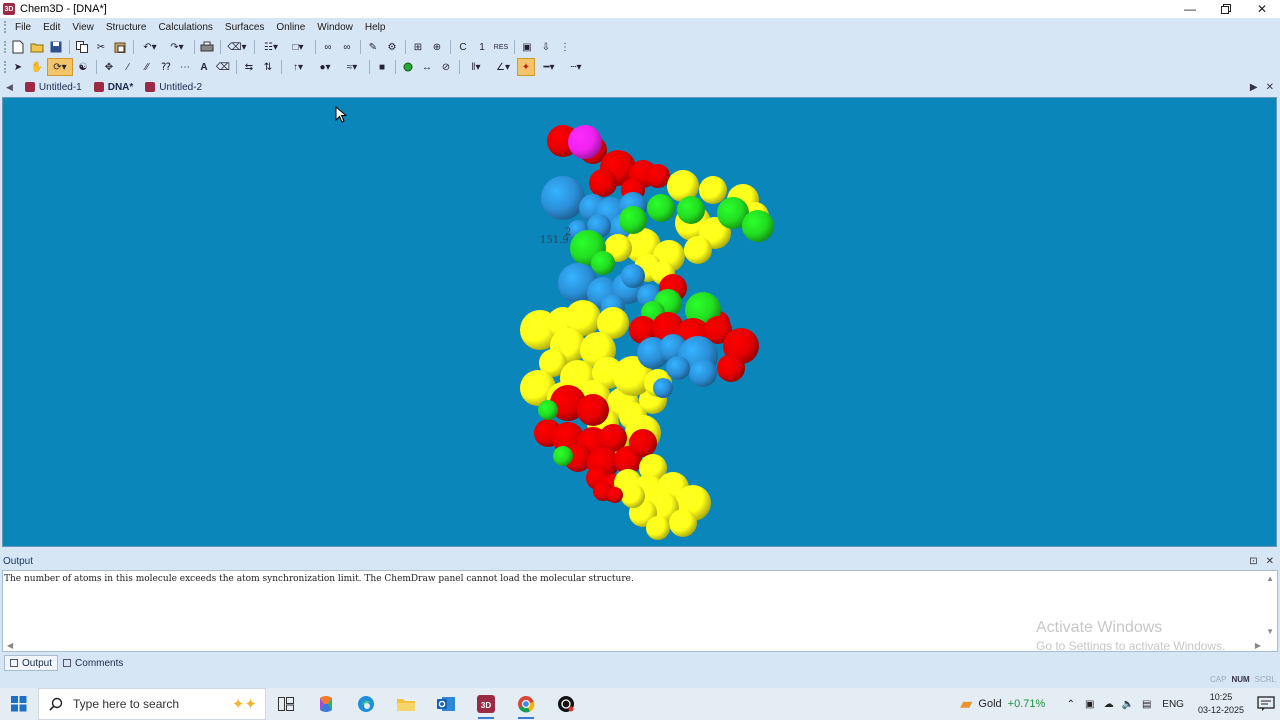 This screenshot has width=1280, height=720. What do you see at coordinates (9, 87) in the screenshot?
I see `tab-scroll-left-icon: ◀` at bounding box center [9, 87].